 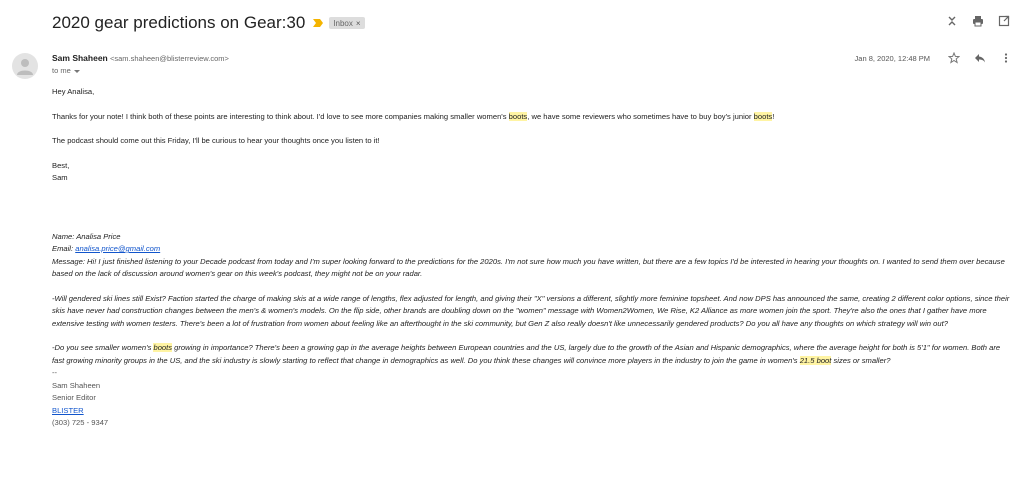 I want to click on message-date: Jan 8, 2020, 12:48 PM, so click(x=892, y=58).